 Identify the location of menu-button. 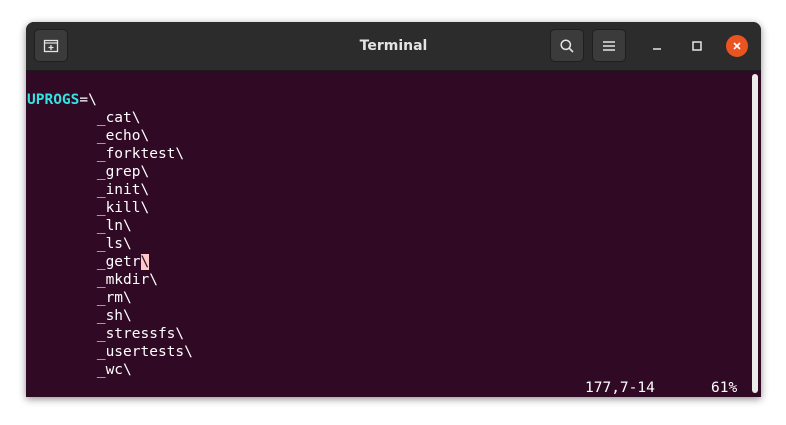
(609, 45).